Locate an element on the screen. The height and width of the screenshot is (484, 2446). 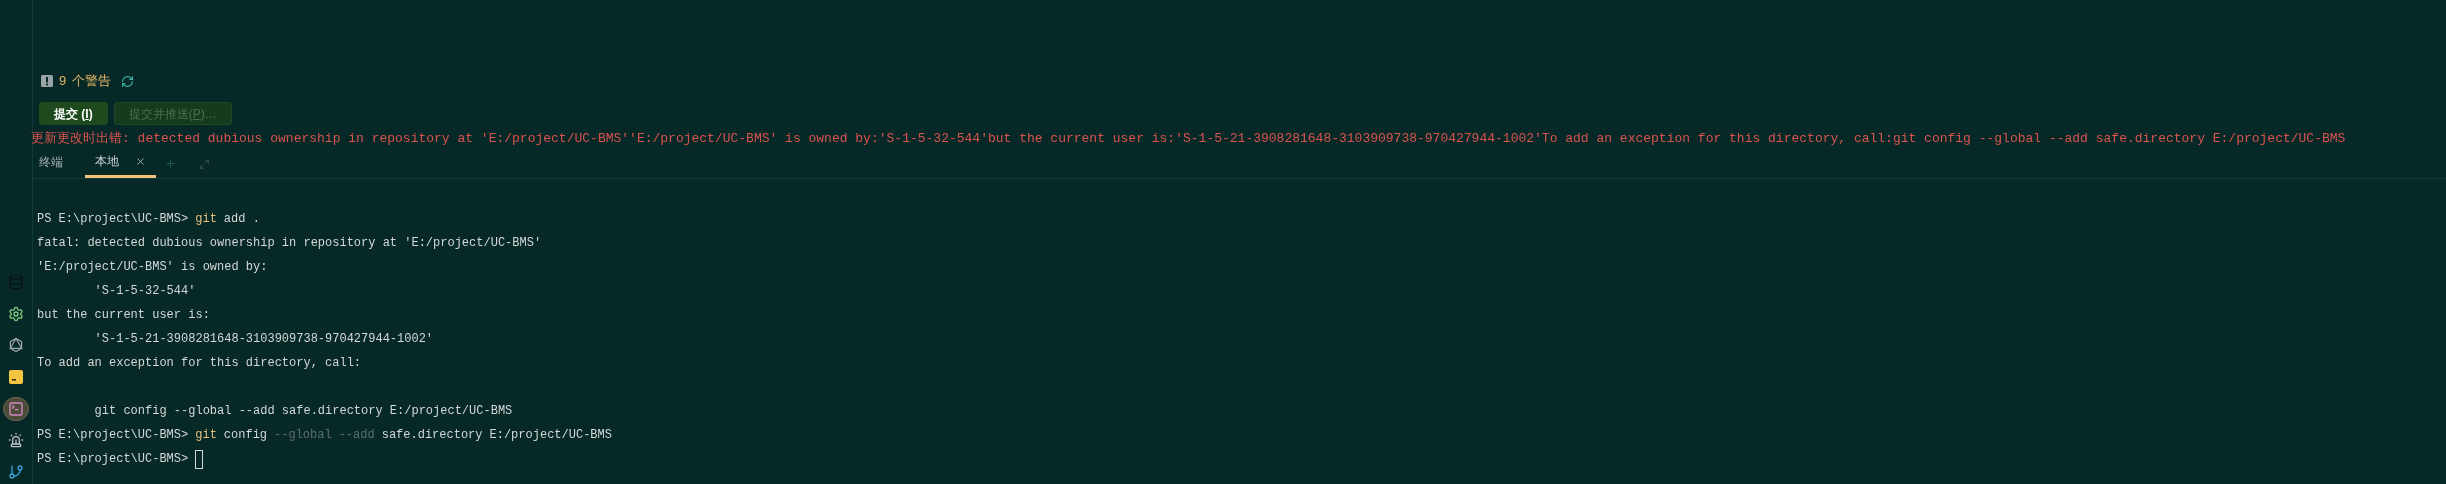
option-text: --add is located at coordinates (356, 435).